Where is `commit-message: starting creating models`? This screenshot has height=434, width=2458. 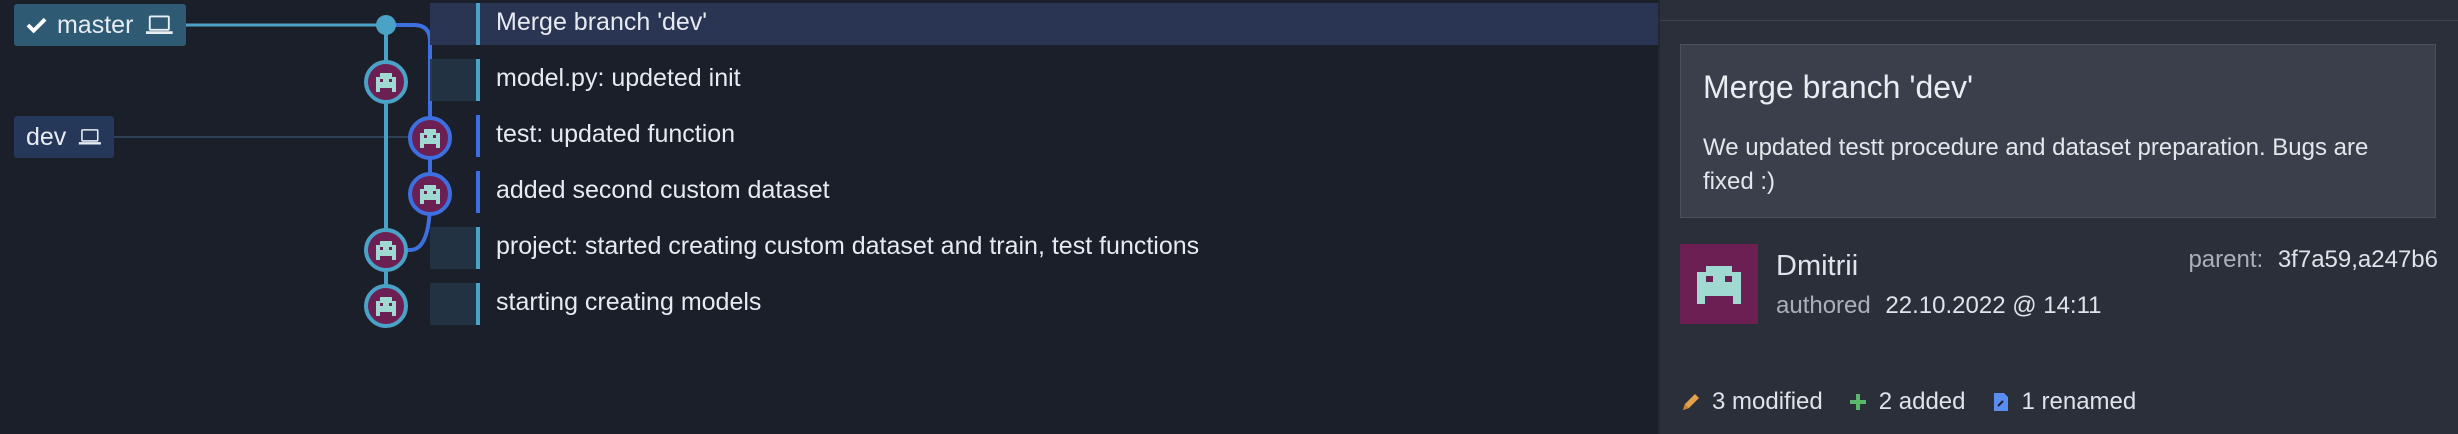 commit-message: starting creating models is located at coordinates (629, 302).